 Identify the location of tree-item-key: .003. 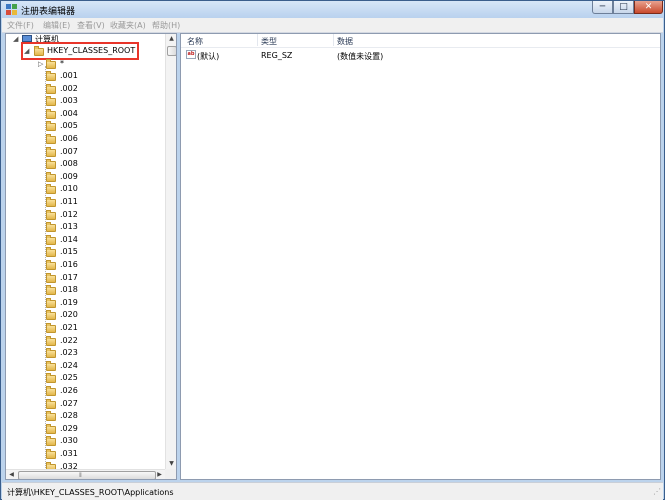
(85, 102).